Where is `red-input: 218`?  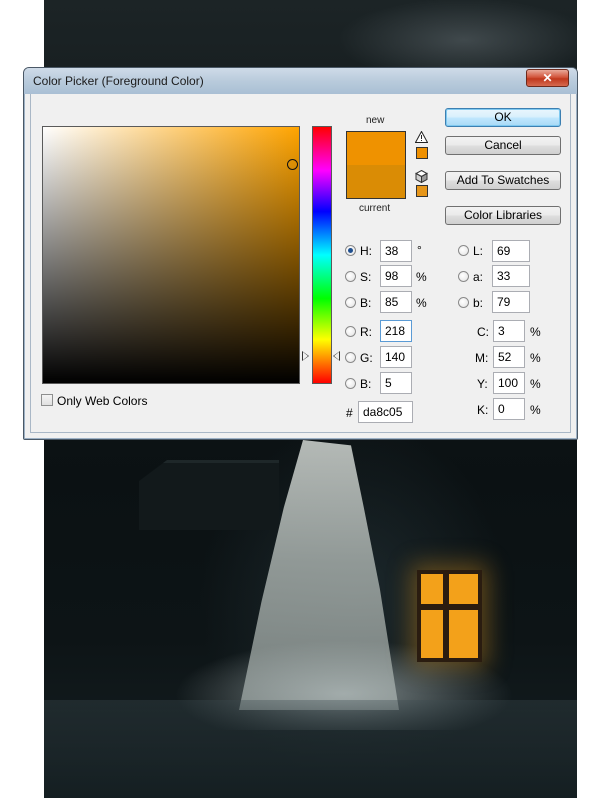 red-input: 218 is located at coordinates (396, 331).